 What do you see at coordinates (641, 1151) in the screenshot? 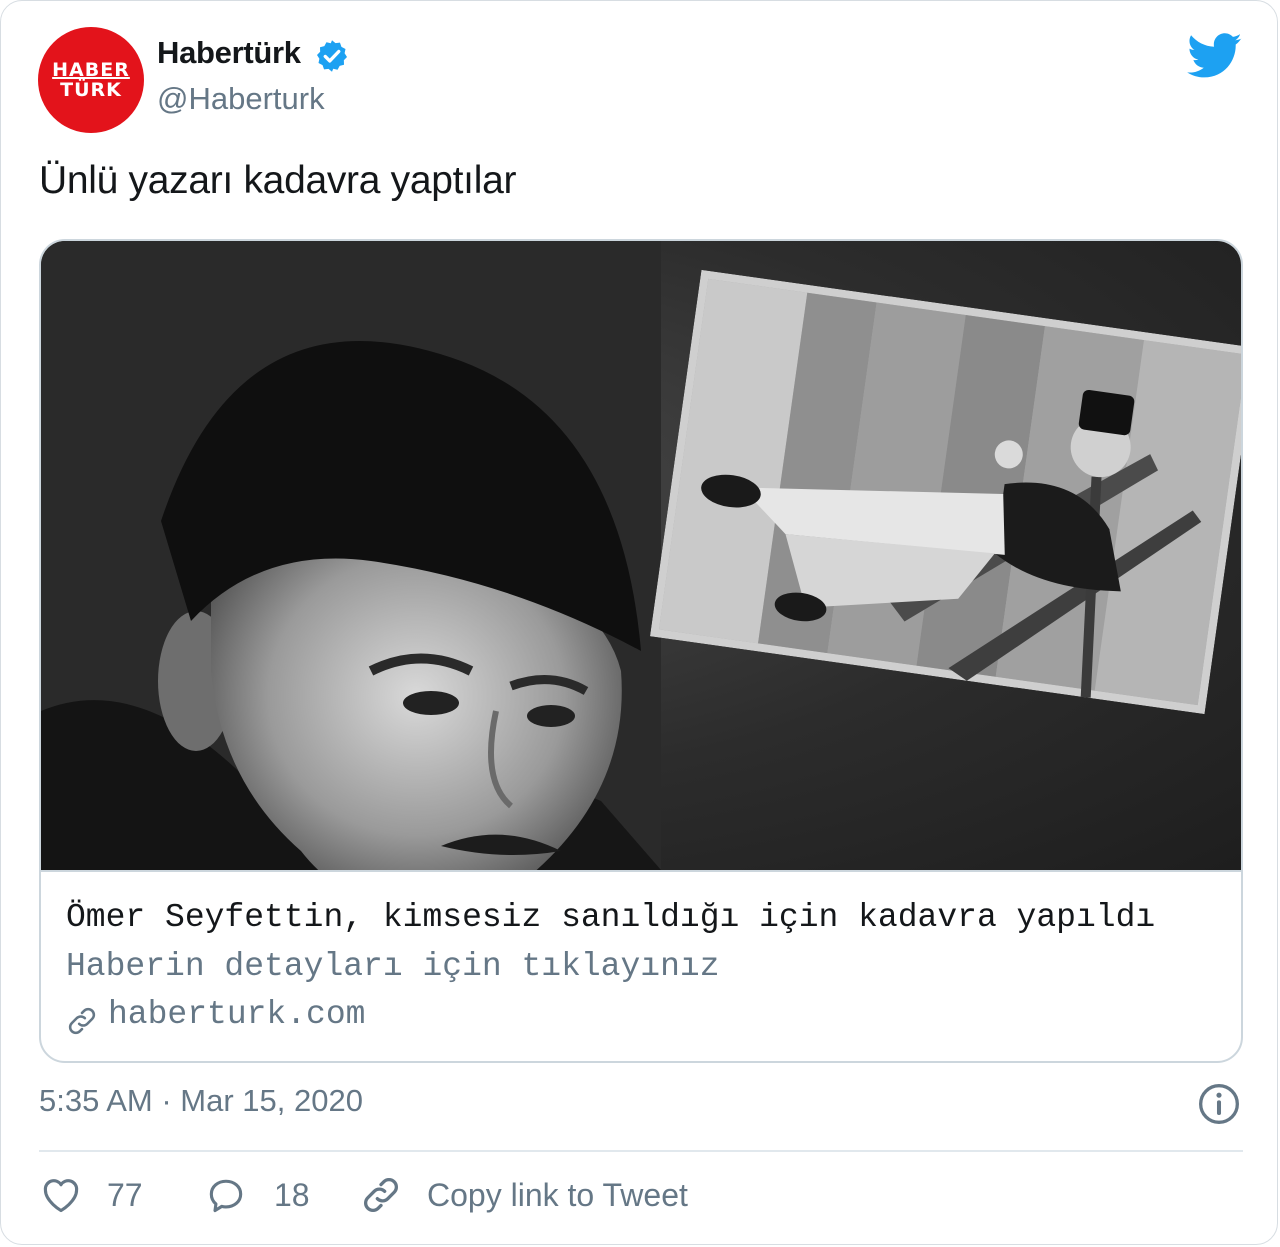
I see `divider` at bounding box center [641, 1151].